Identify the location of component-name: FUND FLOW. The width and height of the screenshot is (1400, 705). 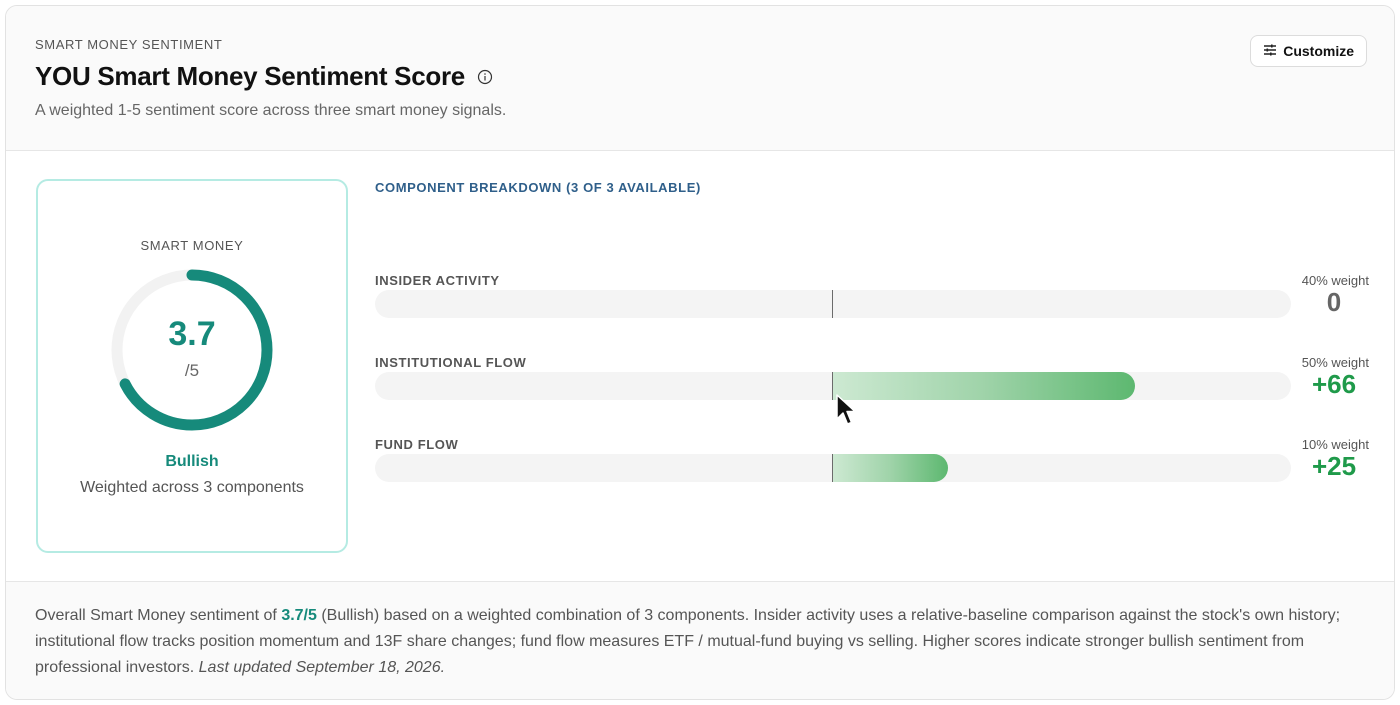
(417, 444).